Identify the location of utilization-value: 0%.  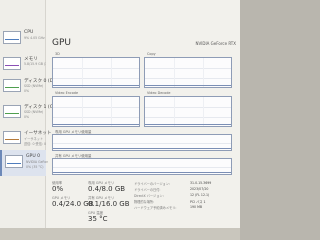
(58, 189).